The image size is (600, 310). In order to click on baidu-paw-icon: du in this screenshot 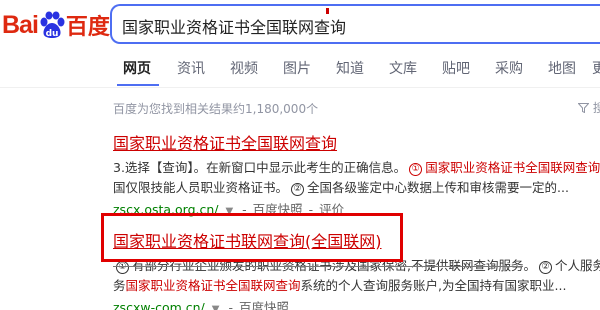, I will do `click(52, 25)`.